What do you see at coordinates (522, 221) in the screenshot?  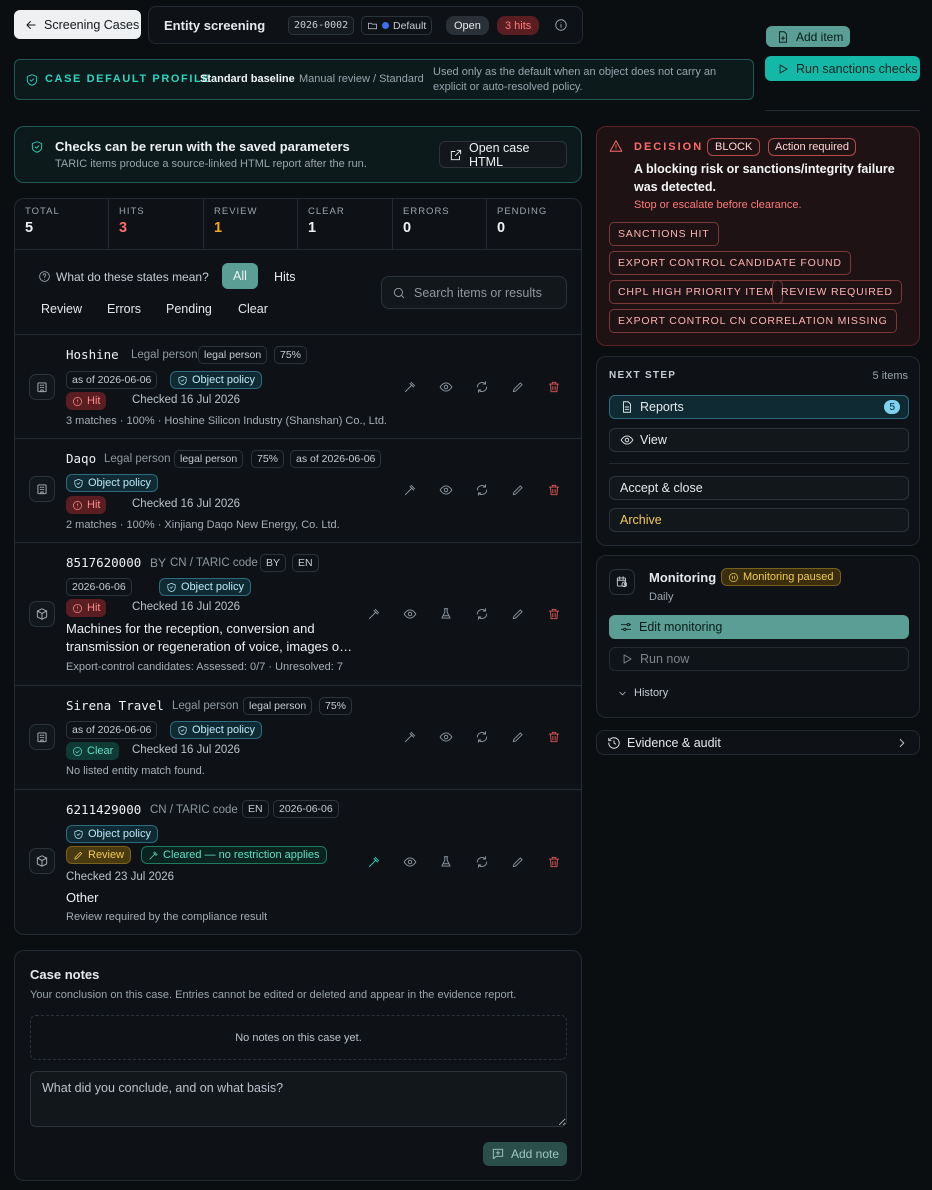 I see `stat-pending: PENDING 0` at bounding box center [522, 221].